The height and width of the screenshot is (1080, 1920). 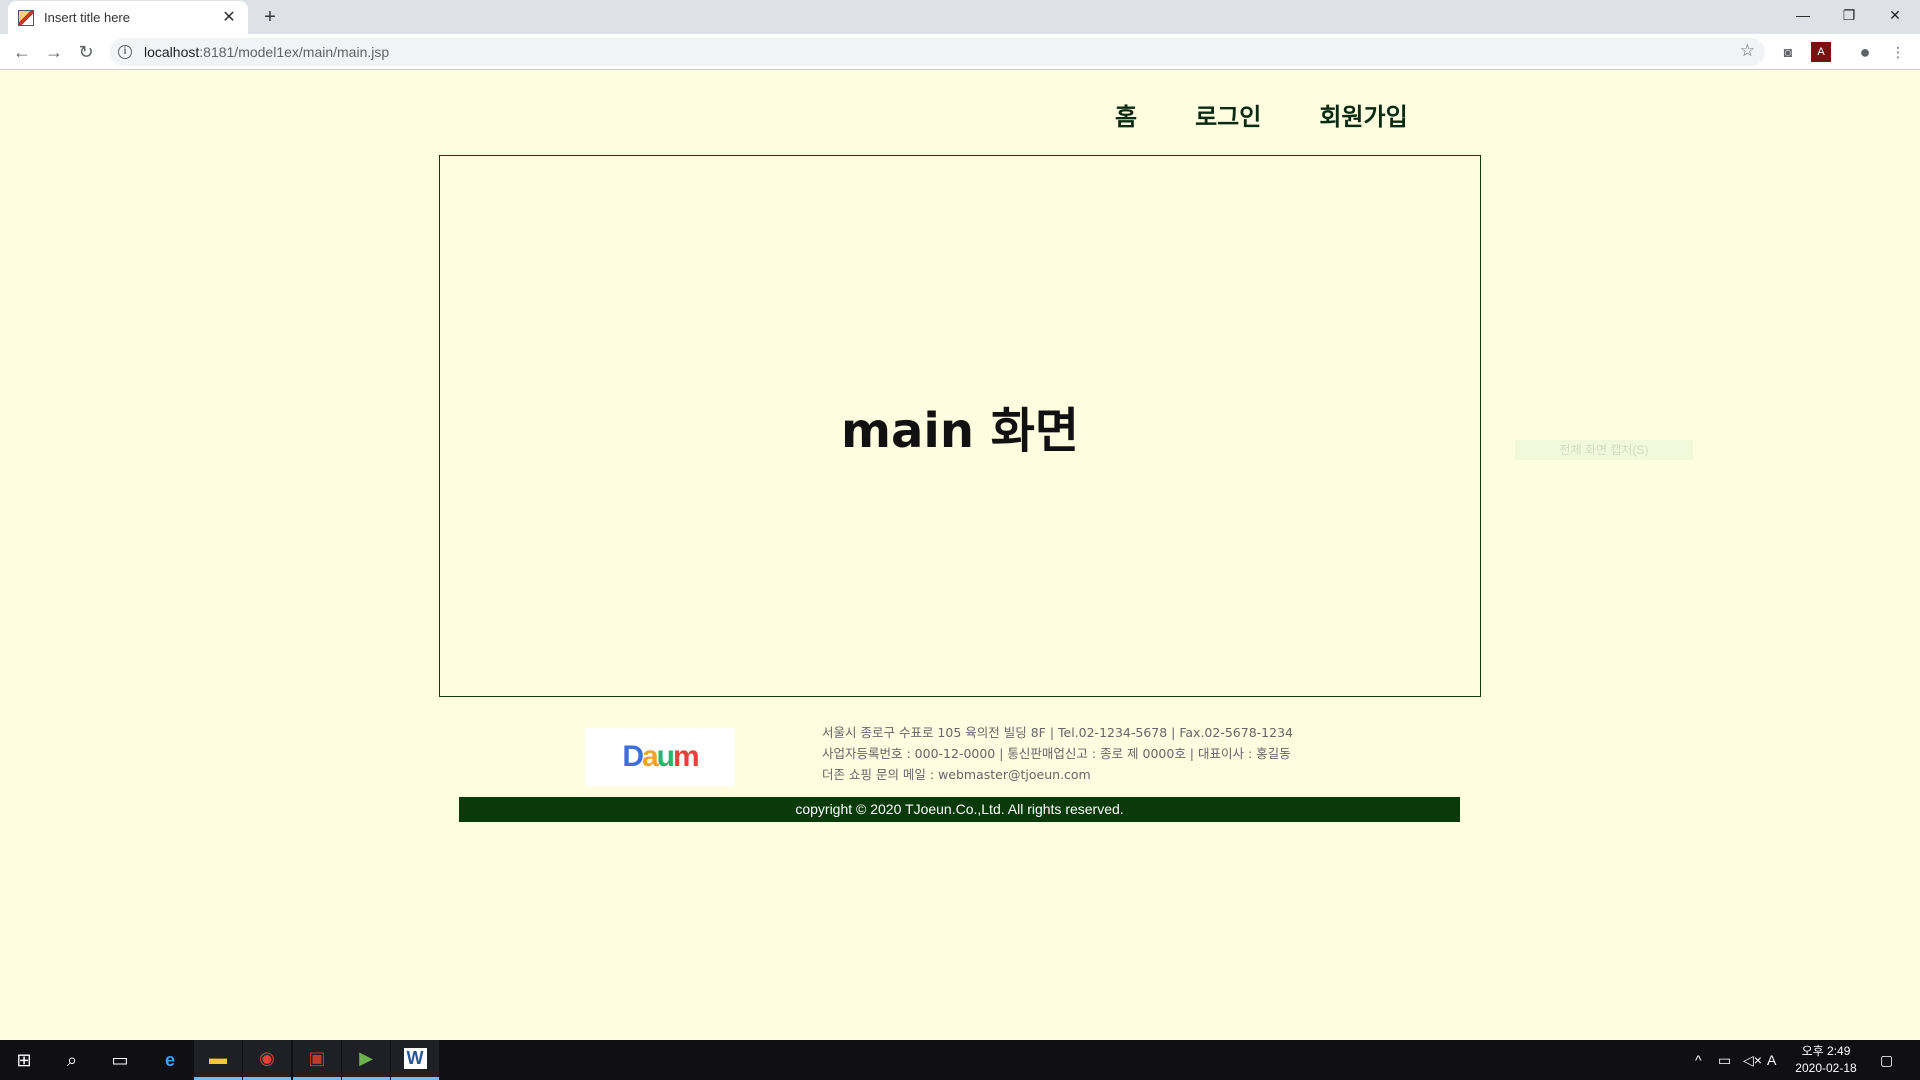 What do you see at coordinates (86, 52) in the screenshot?
I see `reload-icon: ↻` at bounding box center [86, 52].